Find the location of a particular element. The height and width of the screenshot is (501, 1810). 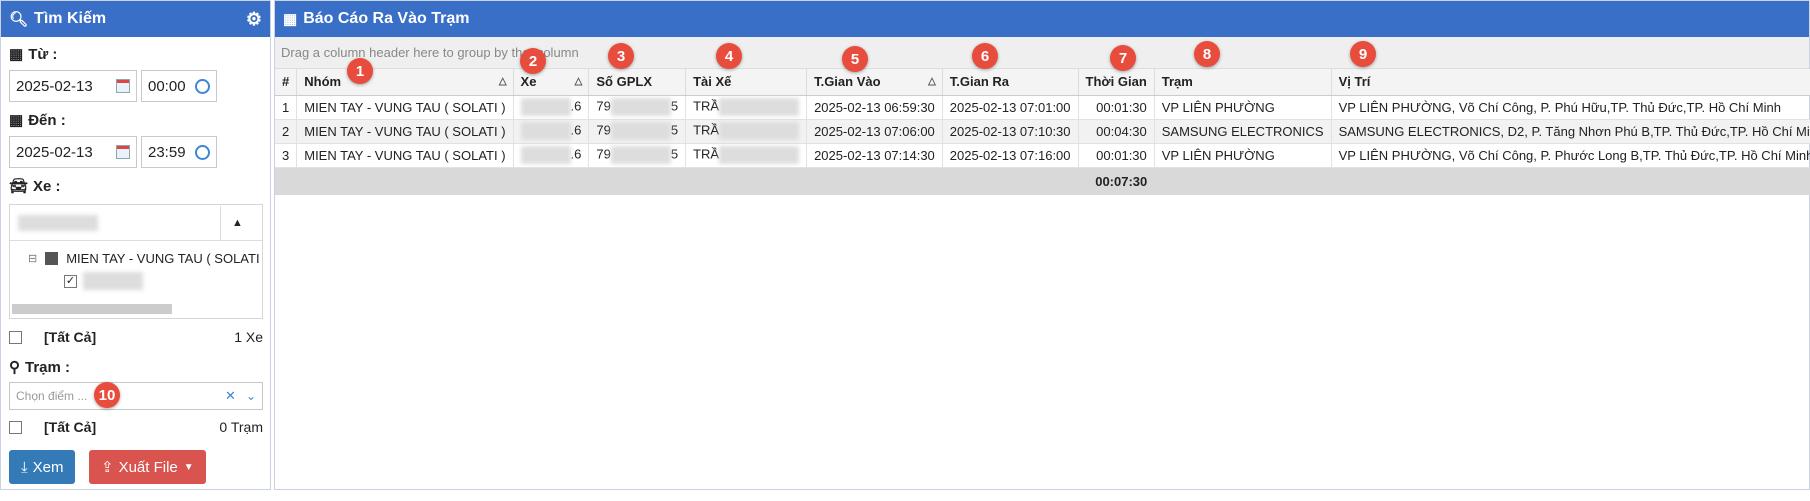

cell-time-out: 2025-02-13 07:16:00 is located at coordinates (1010, 155).